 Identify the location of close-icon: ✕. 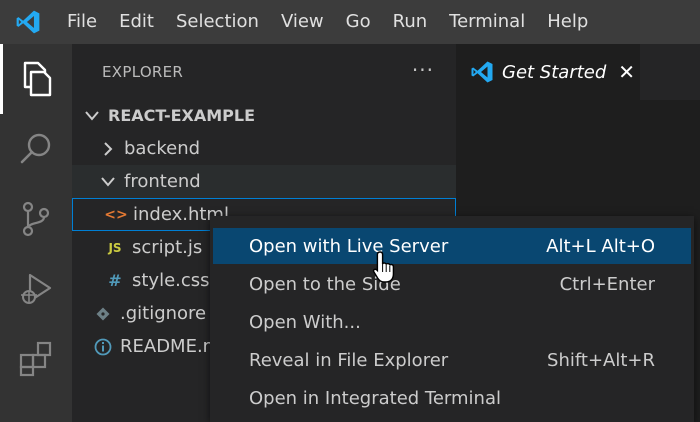
(626, 72).